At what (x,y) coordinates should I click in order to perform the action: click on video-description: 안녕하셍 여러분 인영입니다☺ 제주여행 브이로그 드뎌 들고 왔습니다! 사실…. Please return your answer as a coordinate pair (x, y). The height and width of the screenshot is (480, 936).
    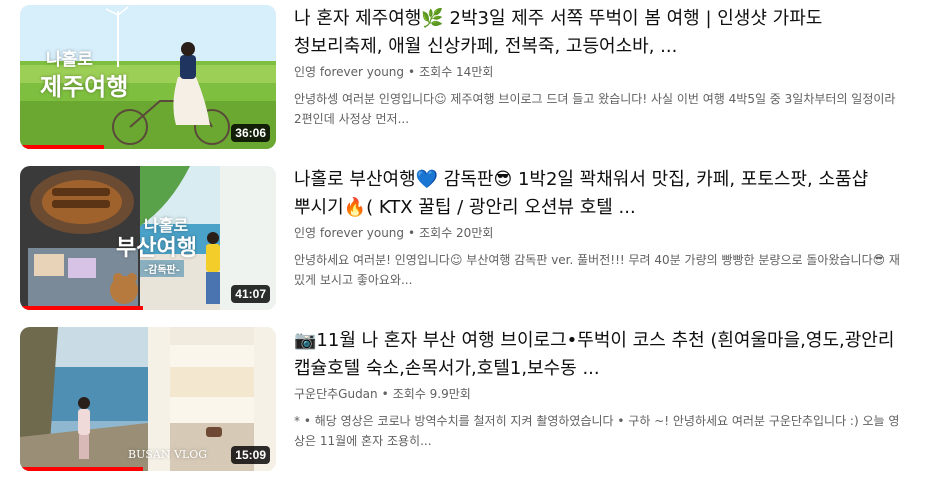
    Looking at the image, I should click on (595, 109).